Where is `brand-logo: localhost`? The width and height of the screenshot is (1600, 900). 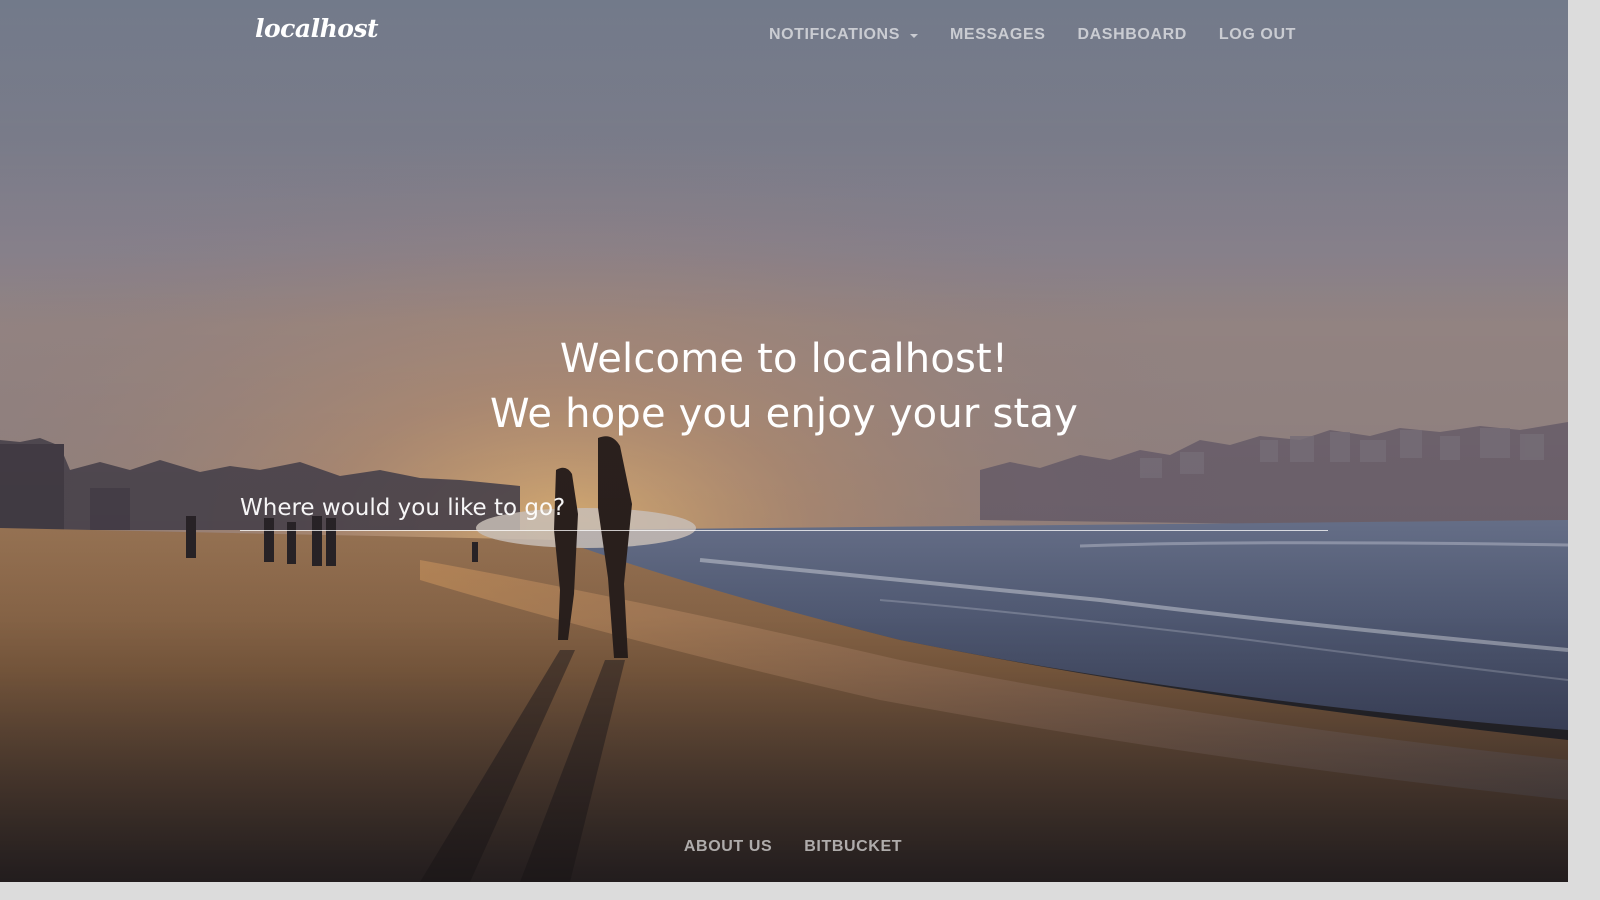 brand-logo: localhost is located at coordinates (317, 28).